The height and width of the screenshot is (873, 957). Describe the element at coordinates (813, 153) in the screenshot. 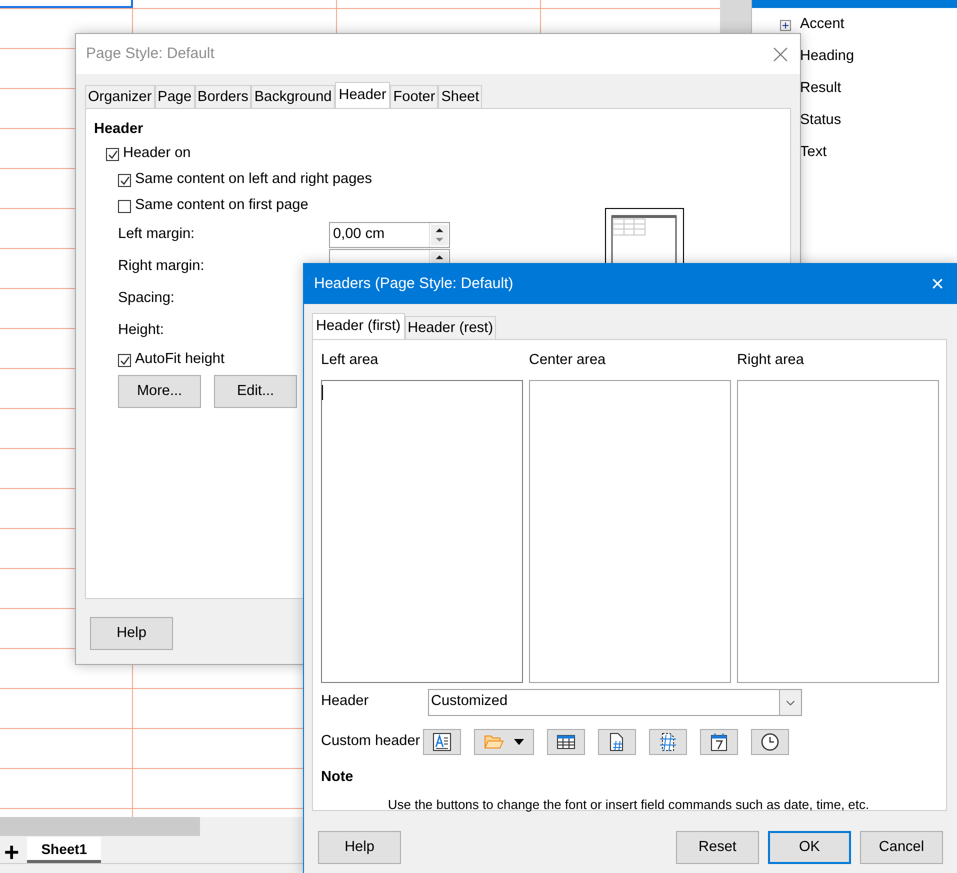

I see `style-item: Text` at that location.